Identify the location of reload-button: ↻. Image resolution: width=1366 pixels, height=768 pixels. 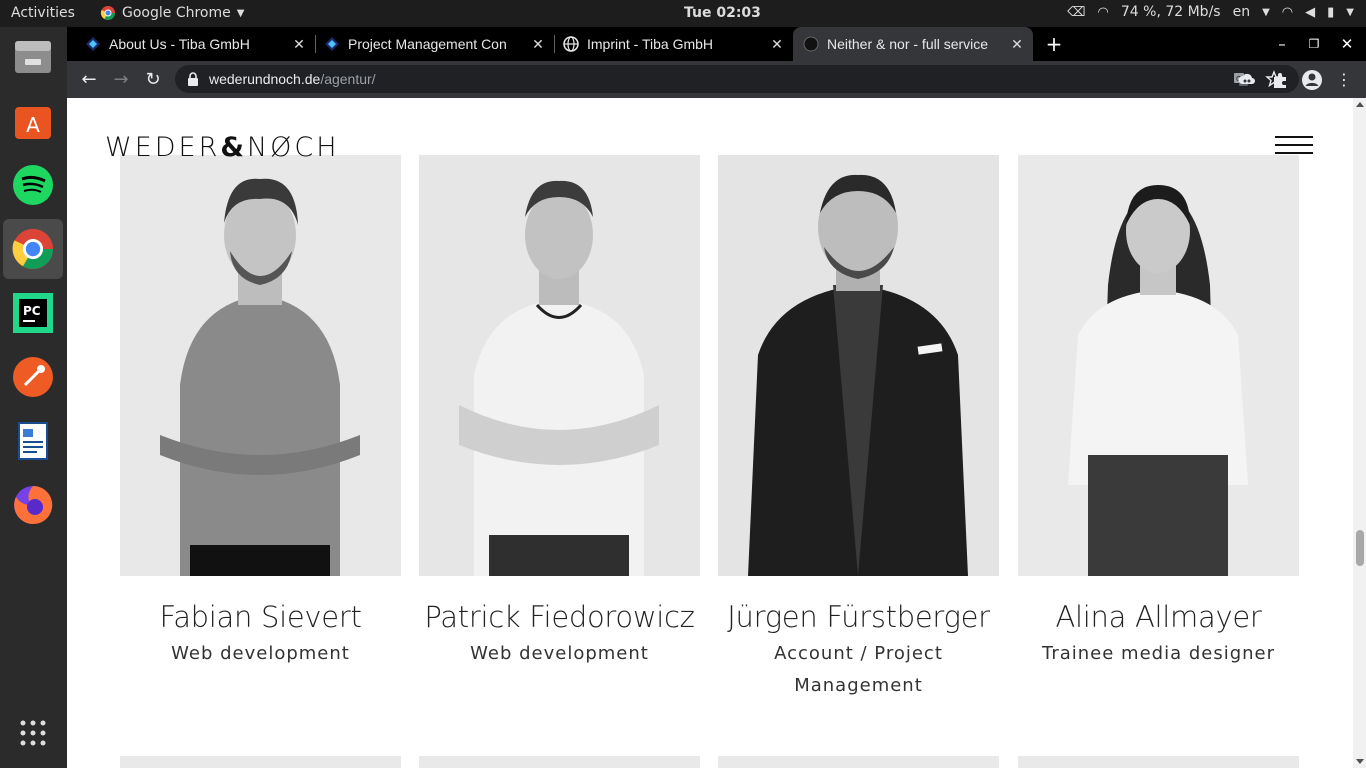
(153, 80).